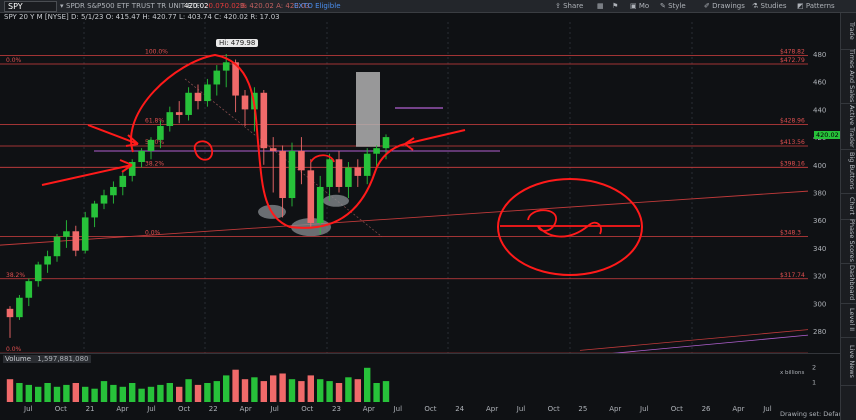 Image resolution: width=856 pixels, height=420 pixels. I want to click on symbol-input: SPY, so click(30, 6).